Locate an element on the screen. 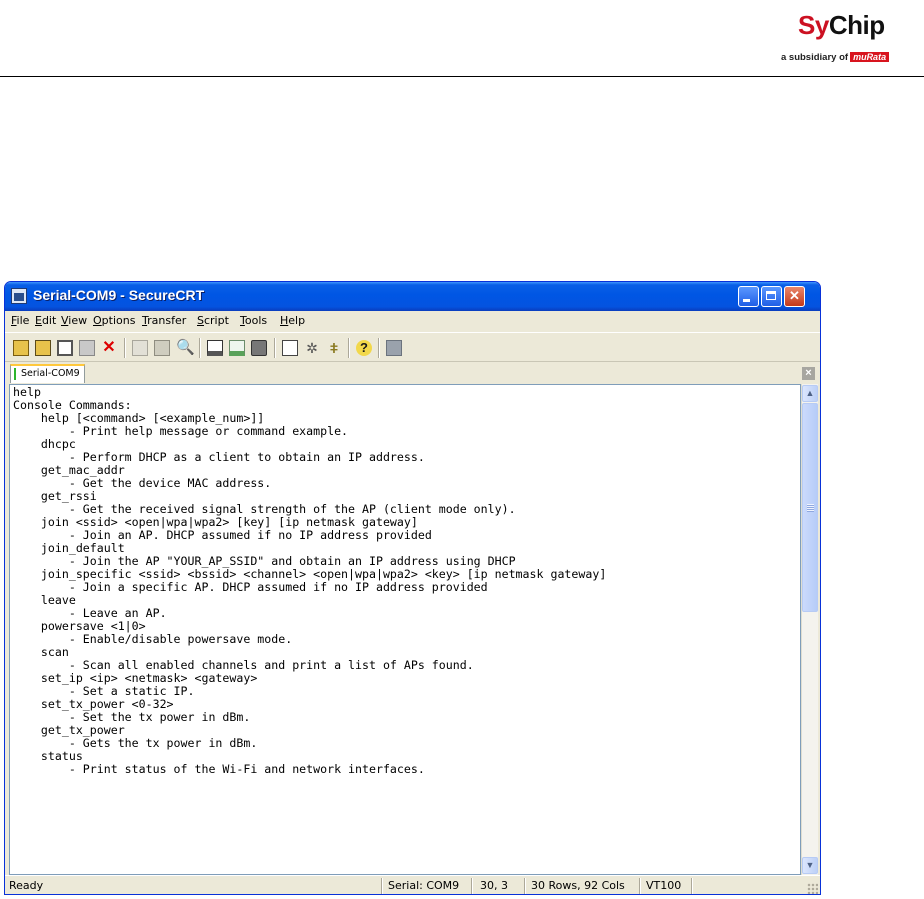  app-icon is located at coordinates (19, 296).